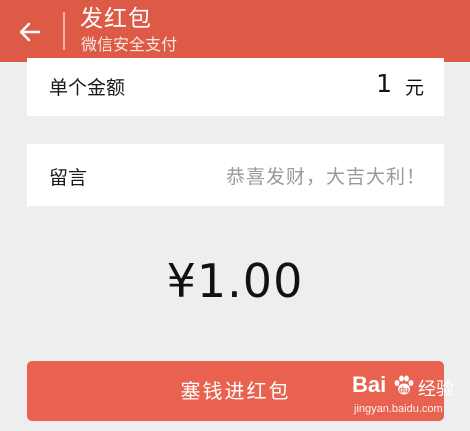 Image resolution: width=470 pixels, height=431 pixels. What do you see at coordinates (369, 384) in the screenshot?
I see `watermark-logo-text: Bai` at bounding box center [369, 384].